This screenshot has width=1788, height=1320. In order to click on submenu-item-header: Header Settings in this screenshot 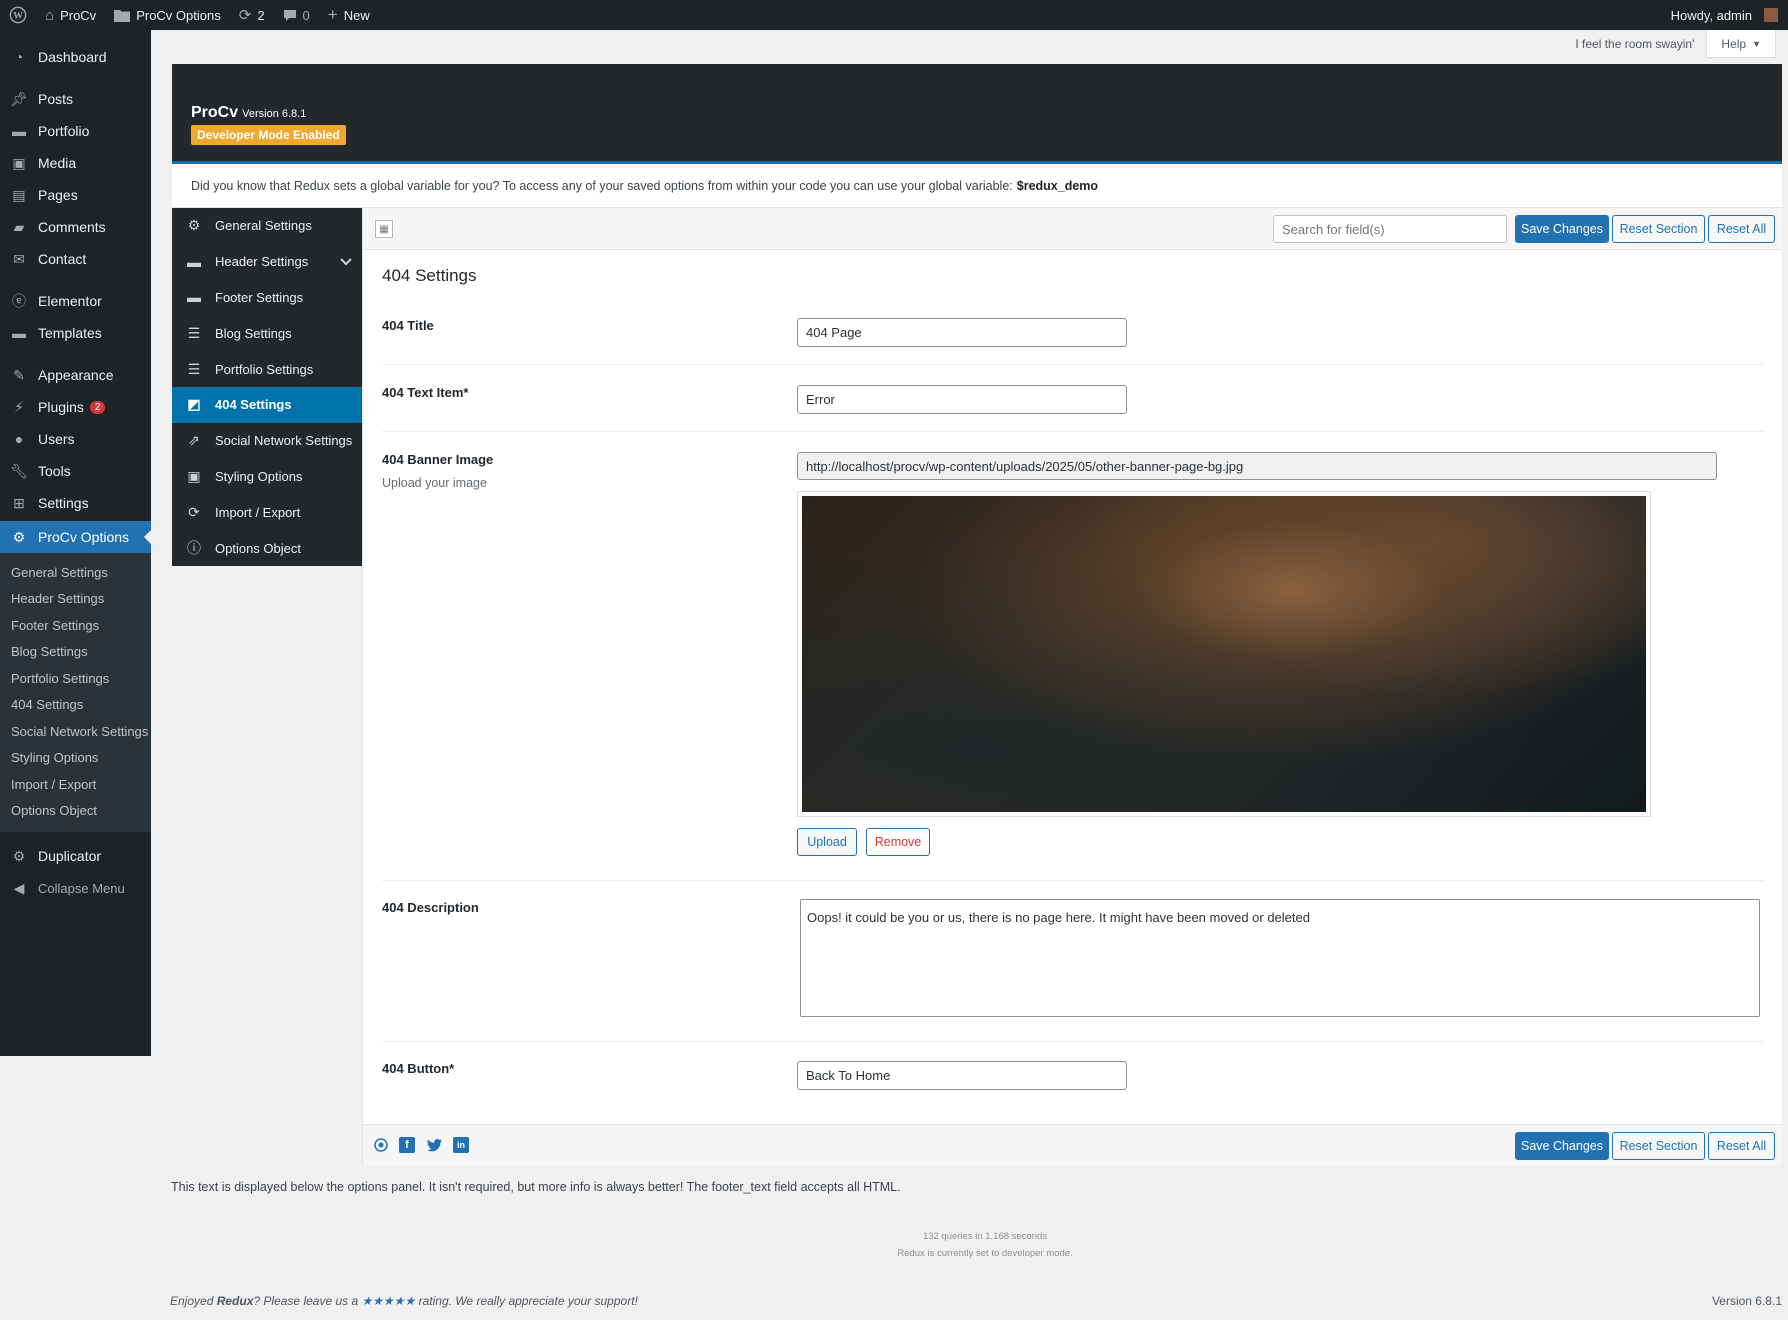, I will do `click(75, 599)`.